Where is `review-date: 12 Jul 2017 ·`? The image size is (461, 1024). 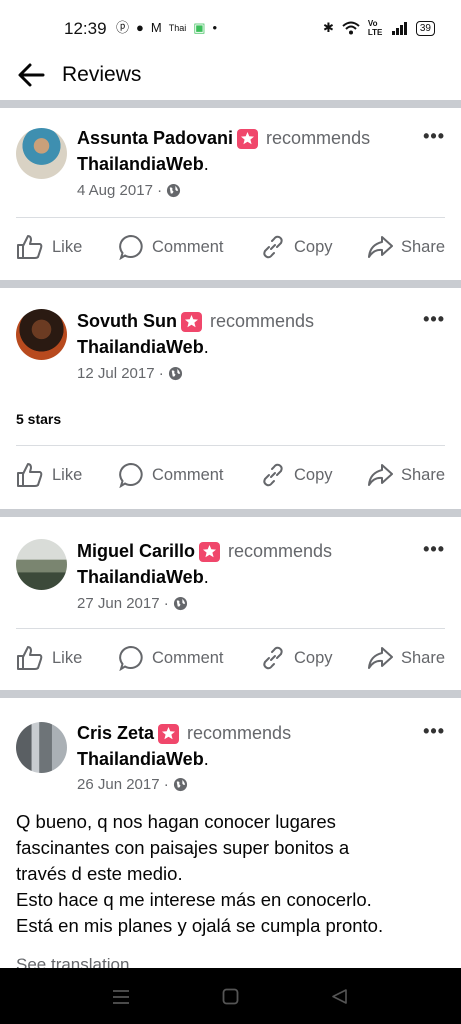 review-date: 12 Jul 2017 · is located at coordinates (130, 373).